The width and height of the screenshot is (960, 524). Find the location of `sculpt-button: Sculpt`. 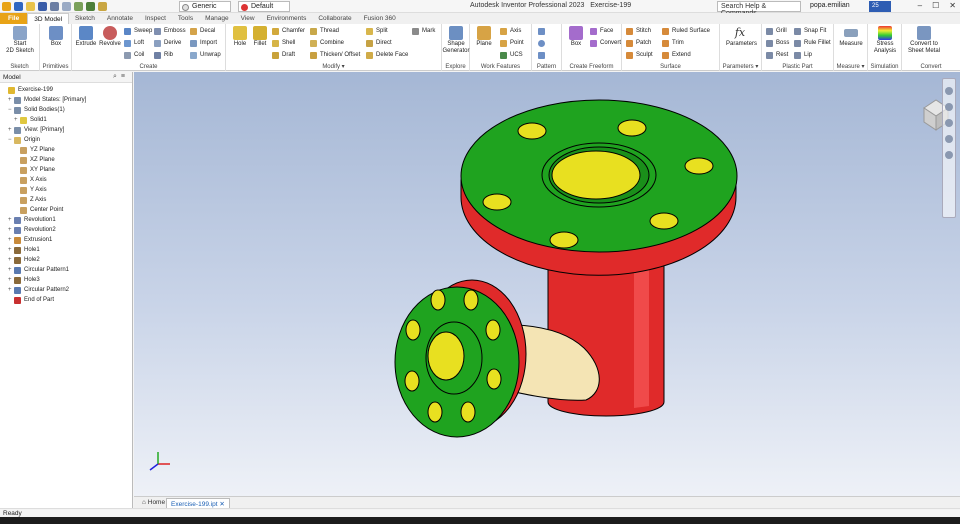

sculpt-button: Sculpt is located at coordinates (639, 55).